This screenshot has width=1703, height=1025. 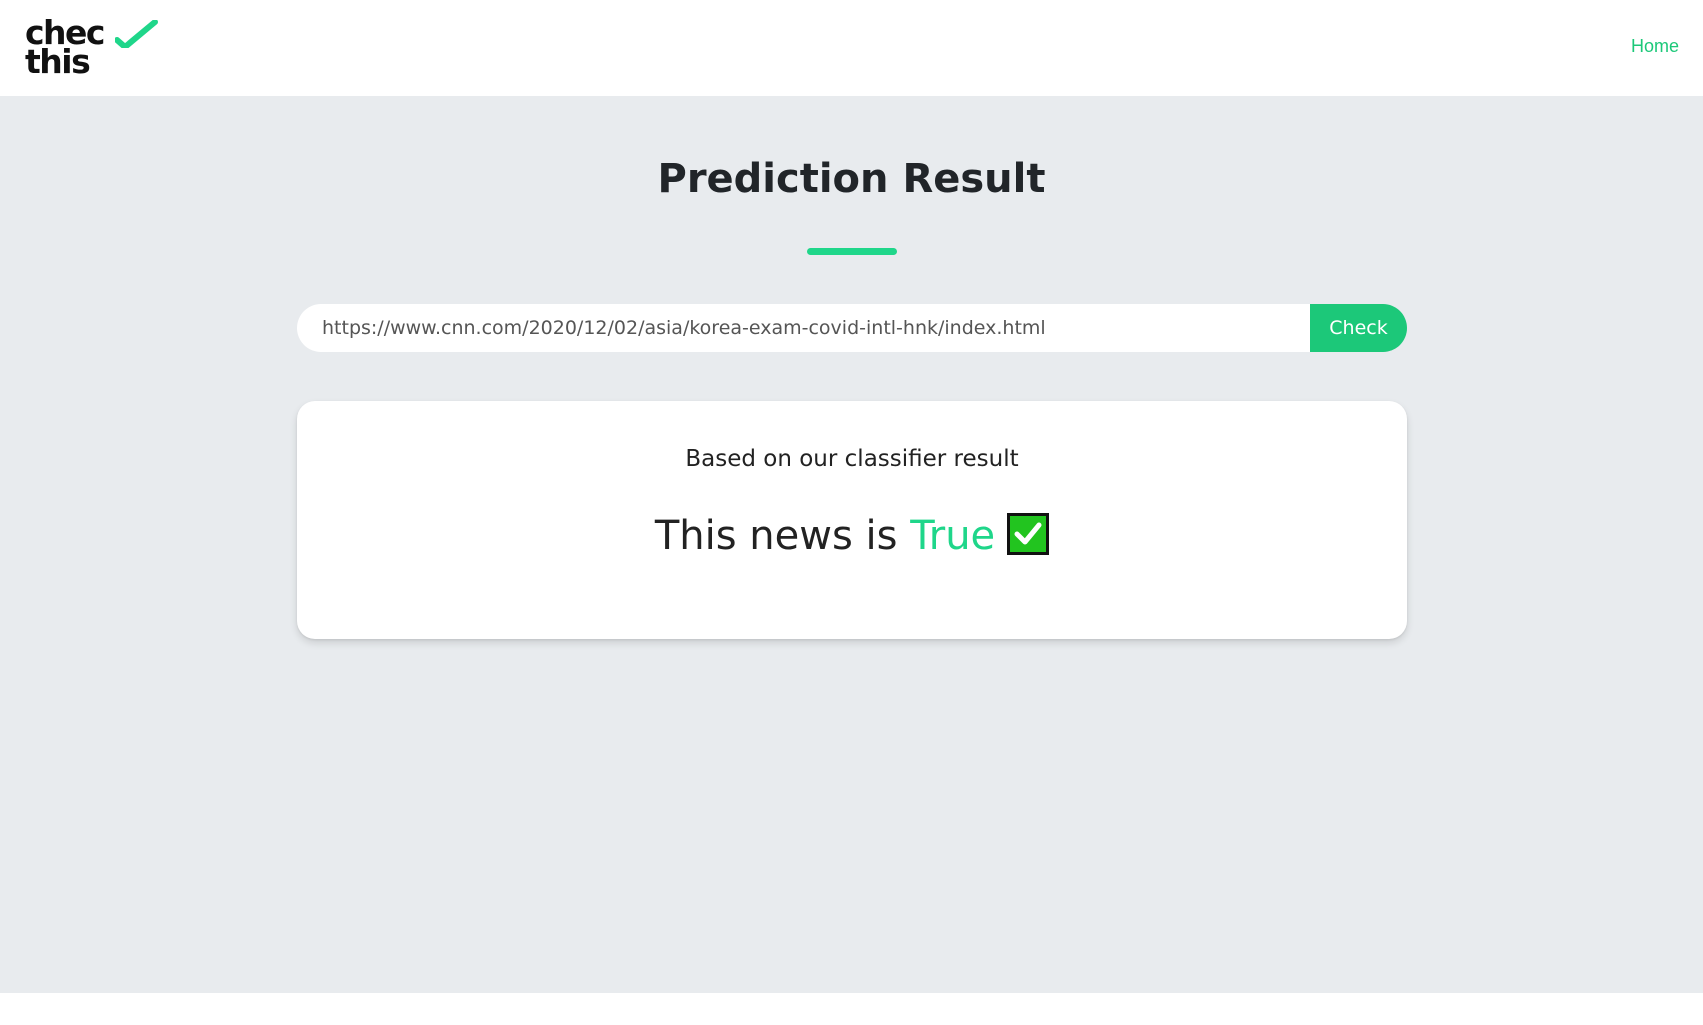 I want to click on check-mark-button-icon, so click(x=1028, y=534).